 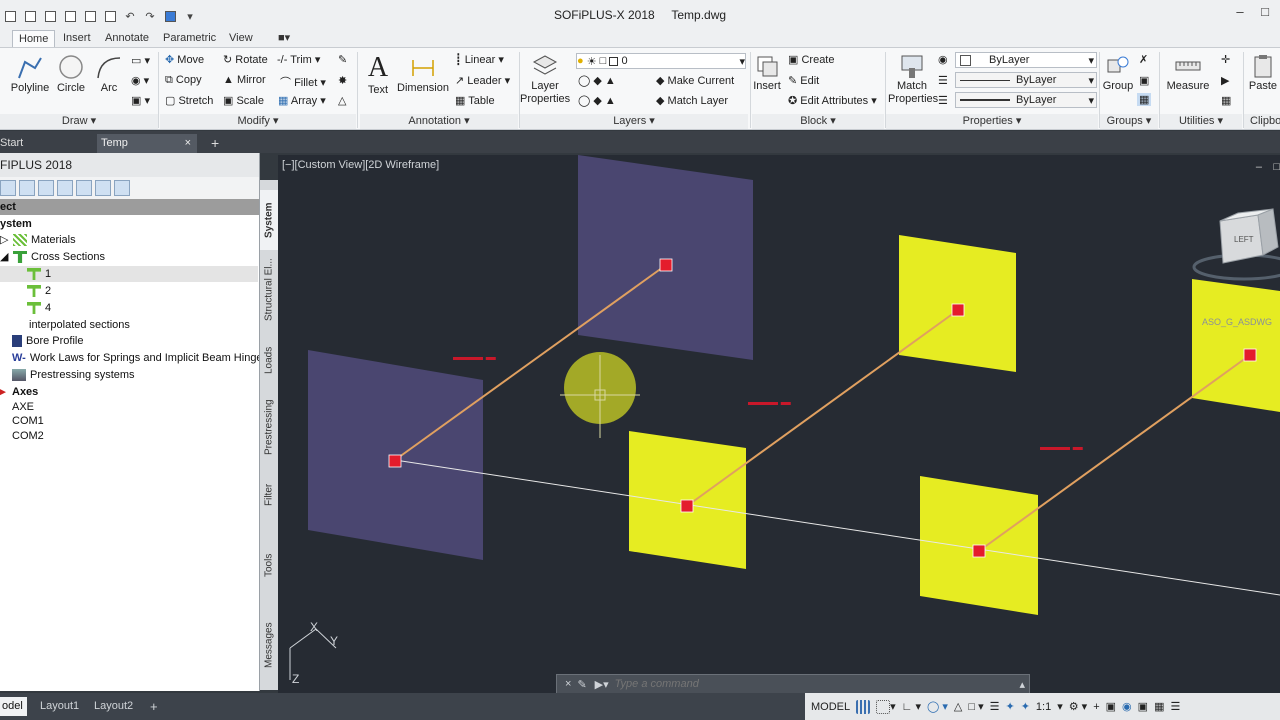 What do you see at coordinates (597, 80) in the screenshot?
I see `layer-tools-row1: ◯ ◆ ▲` at bounding box center [597, 80].